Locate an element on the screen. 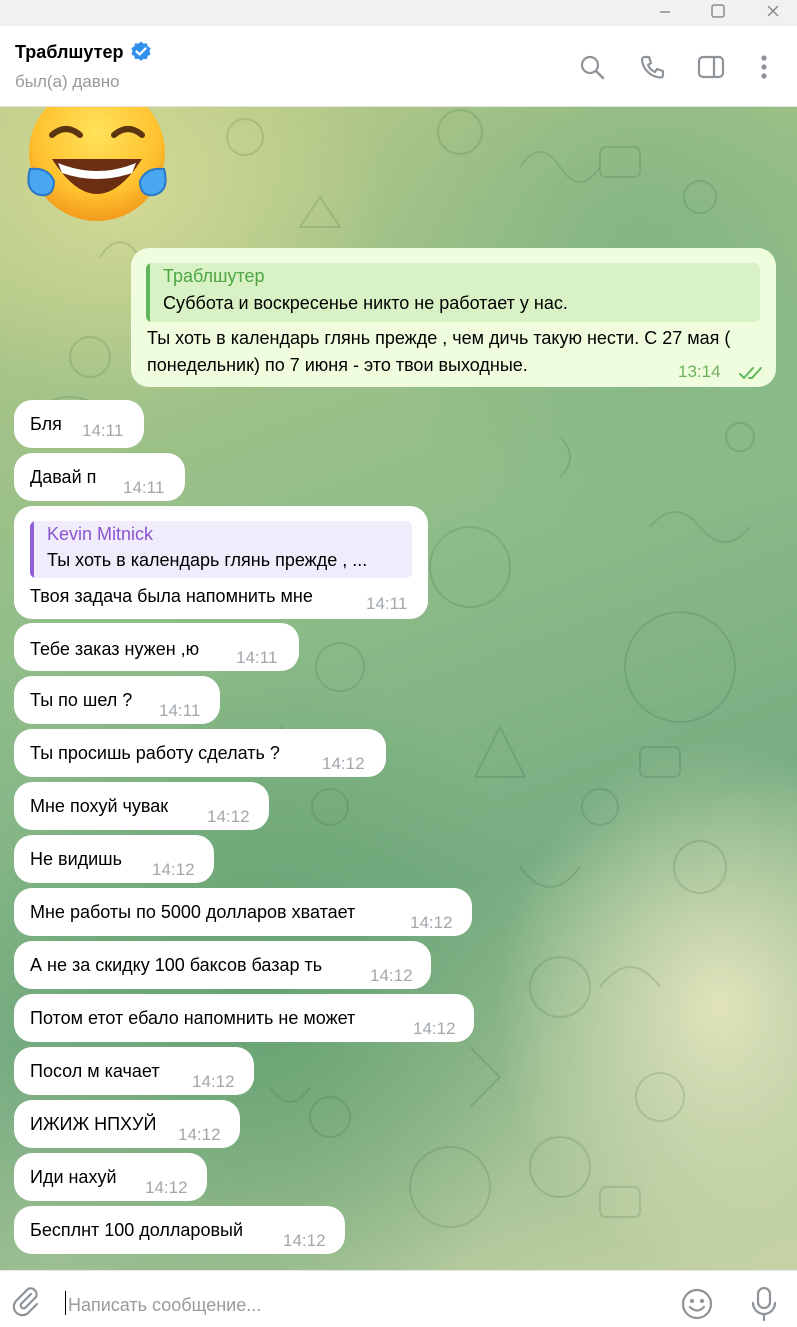 This screenshot has height=1327, width=797. phone-icon is located at coordinates (652, 67).